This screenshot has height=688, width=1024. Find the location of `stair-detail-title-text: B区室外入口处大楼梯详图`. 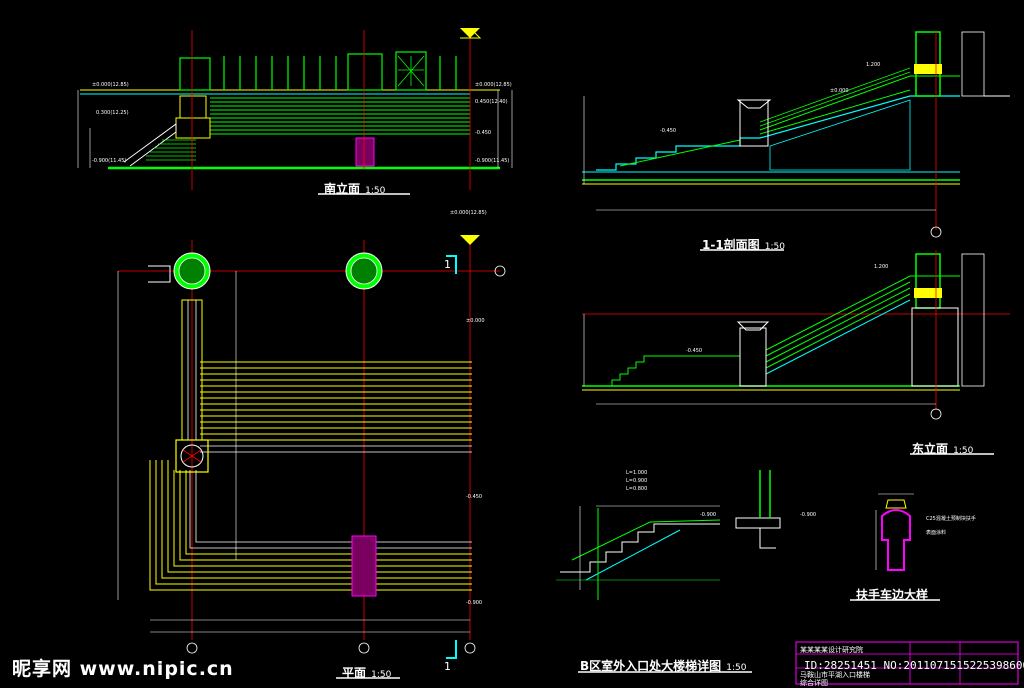

stair-detail-title-text: B区室外入口处大楼梯详图 is located at coordinates (651, 666).